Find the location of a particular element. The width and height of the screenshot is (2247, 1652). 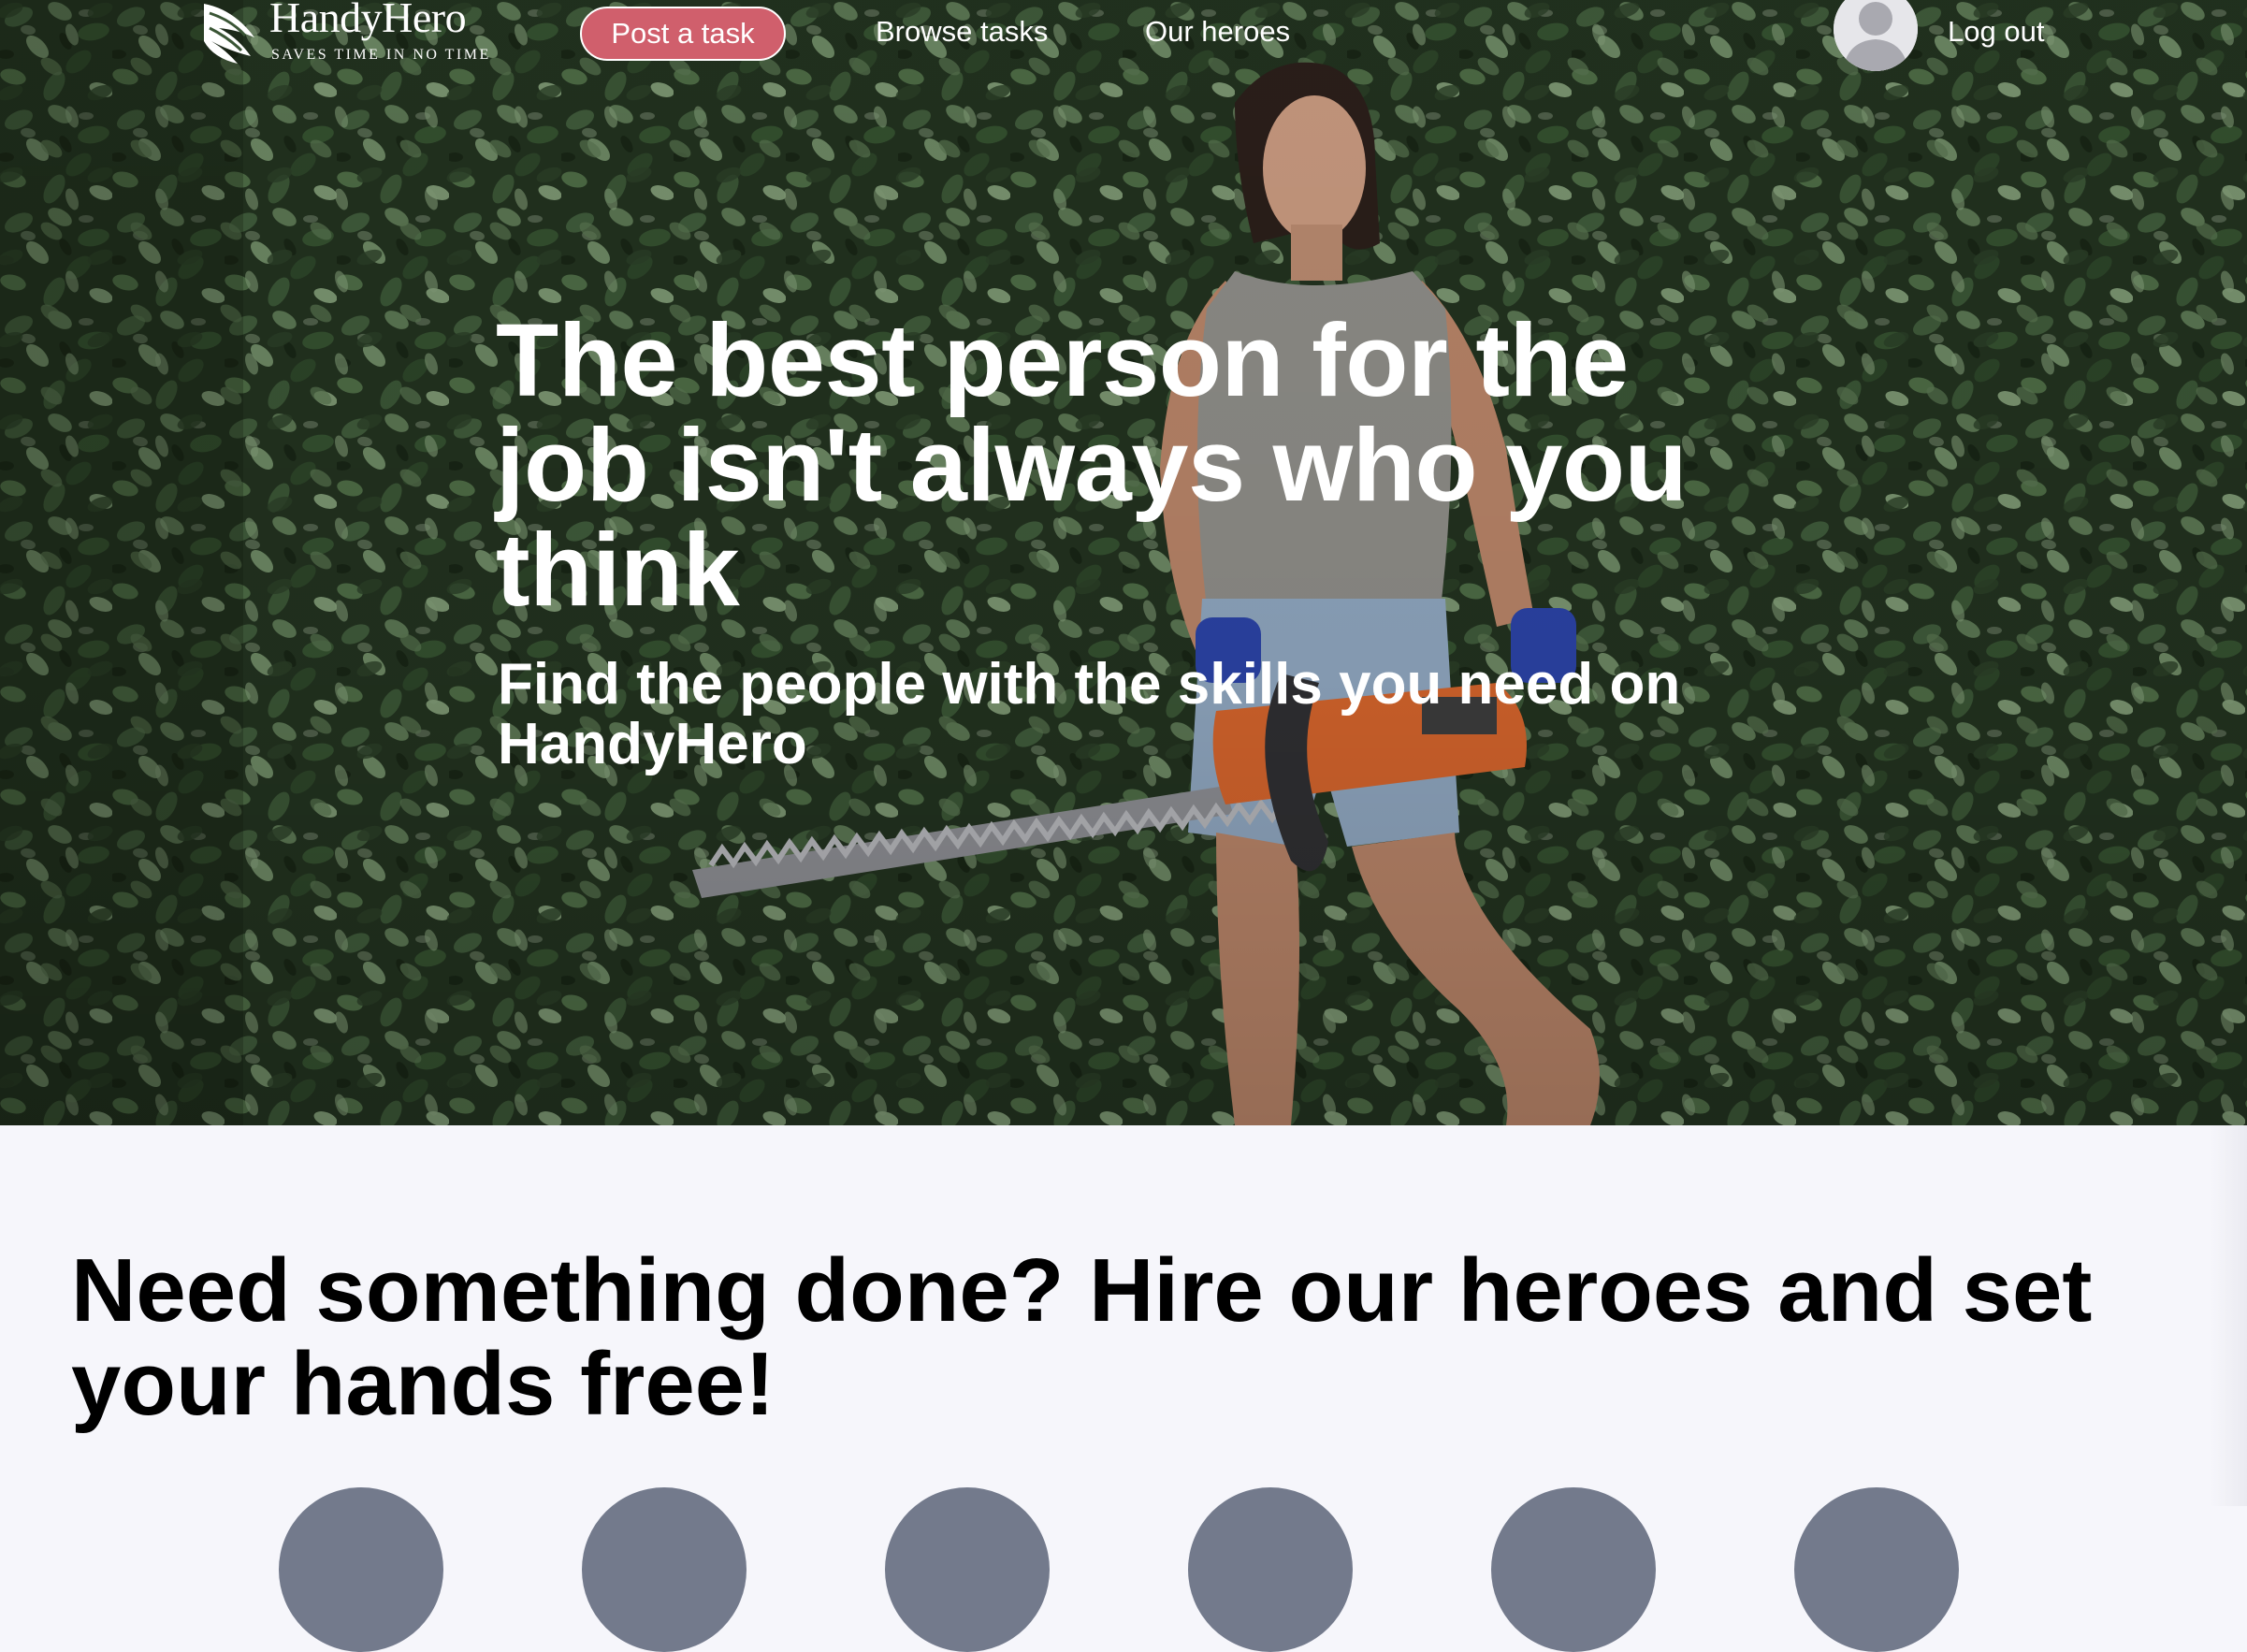

wing-icon is located at coordinates (229, 34).